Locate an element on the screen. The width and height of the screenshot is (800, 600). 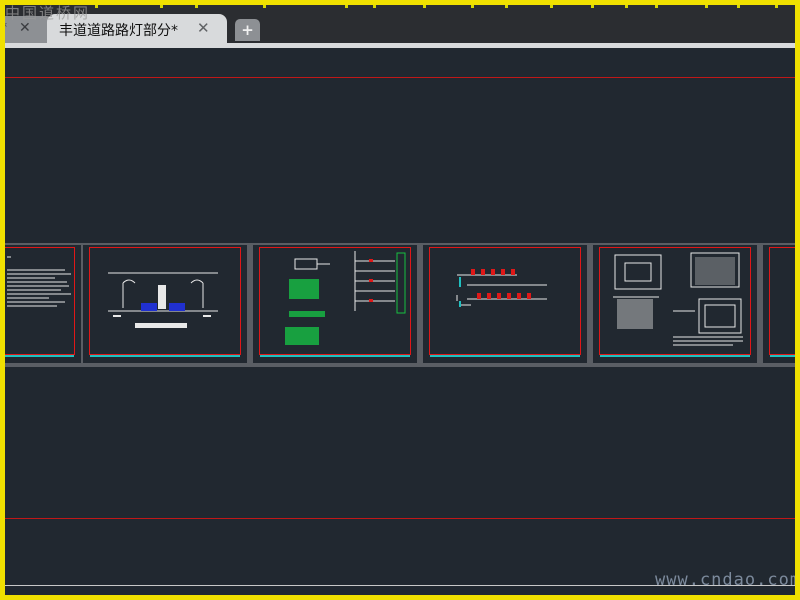
sheet-3-wiring-diagram is located at coordinates (345, 298).